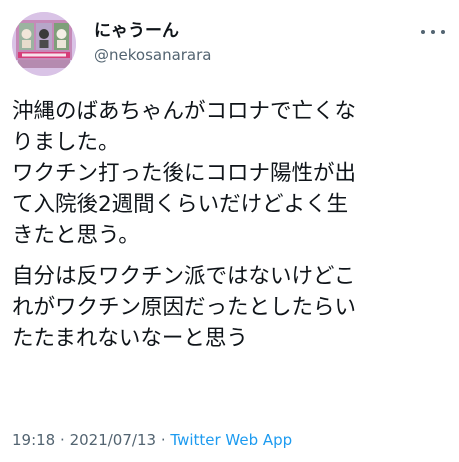  What do you see at coordinates (184, 307) in the screenshot?
I see `tweet-line: れがワクチン原因だったとしたらい` at bounding box center [184, 307].